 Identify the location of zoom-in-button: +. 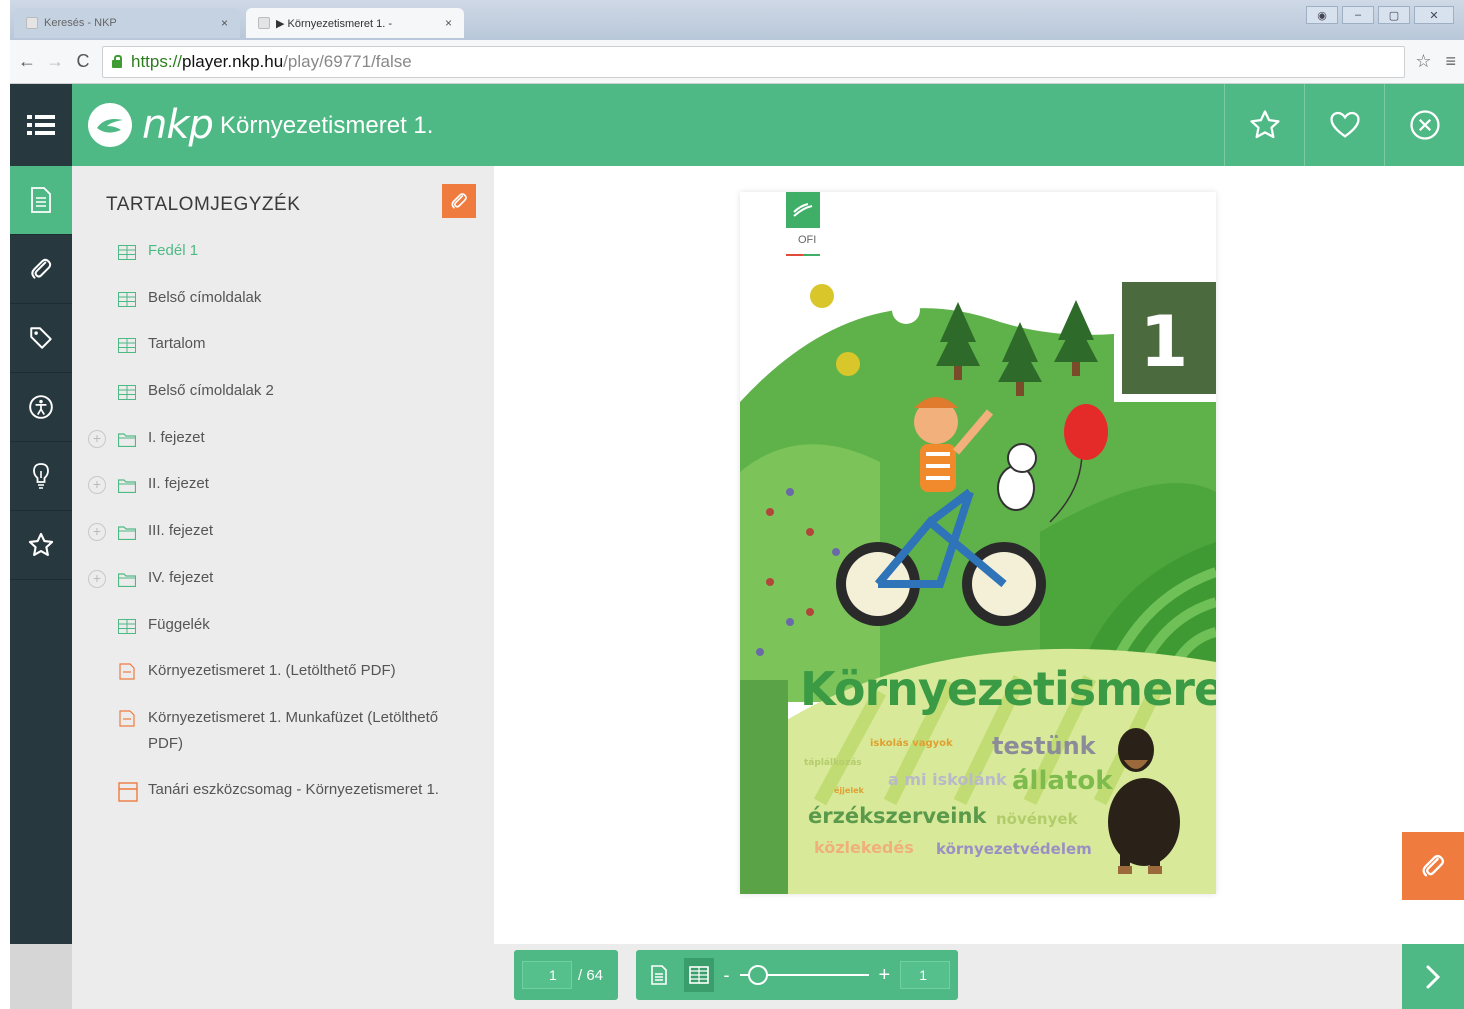
(885, 975).